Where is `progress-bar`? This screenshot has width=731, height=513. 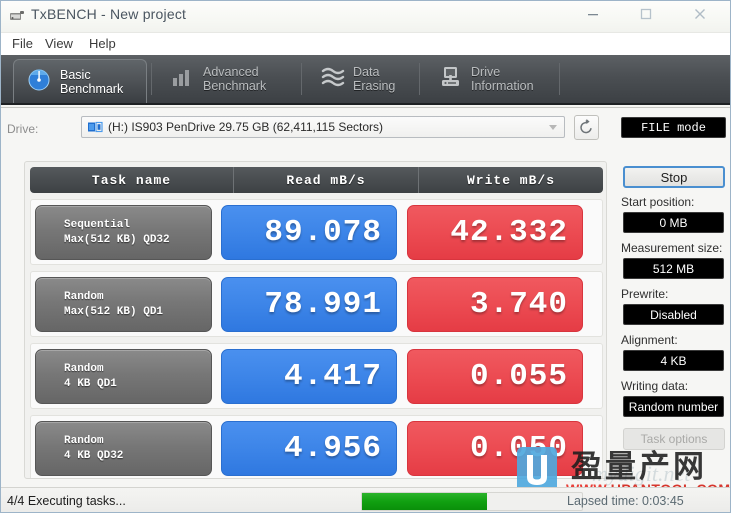 progress-bar is located at coordinates (472, 501).